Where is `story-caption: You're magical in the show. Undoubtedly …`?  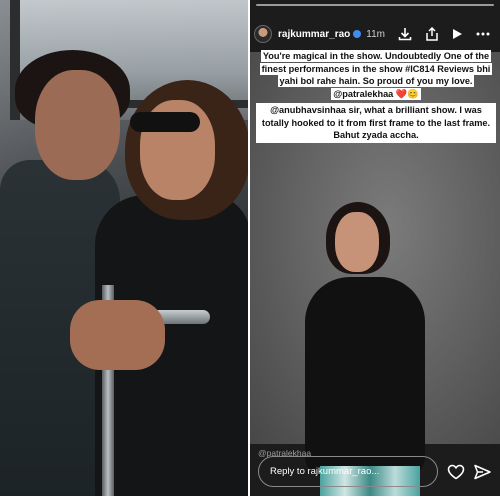 story-caption: You're magical in the show. Undoubtedly … is located at coordinates (376, 96).